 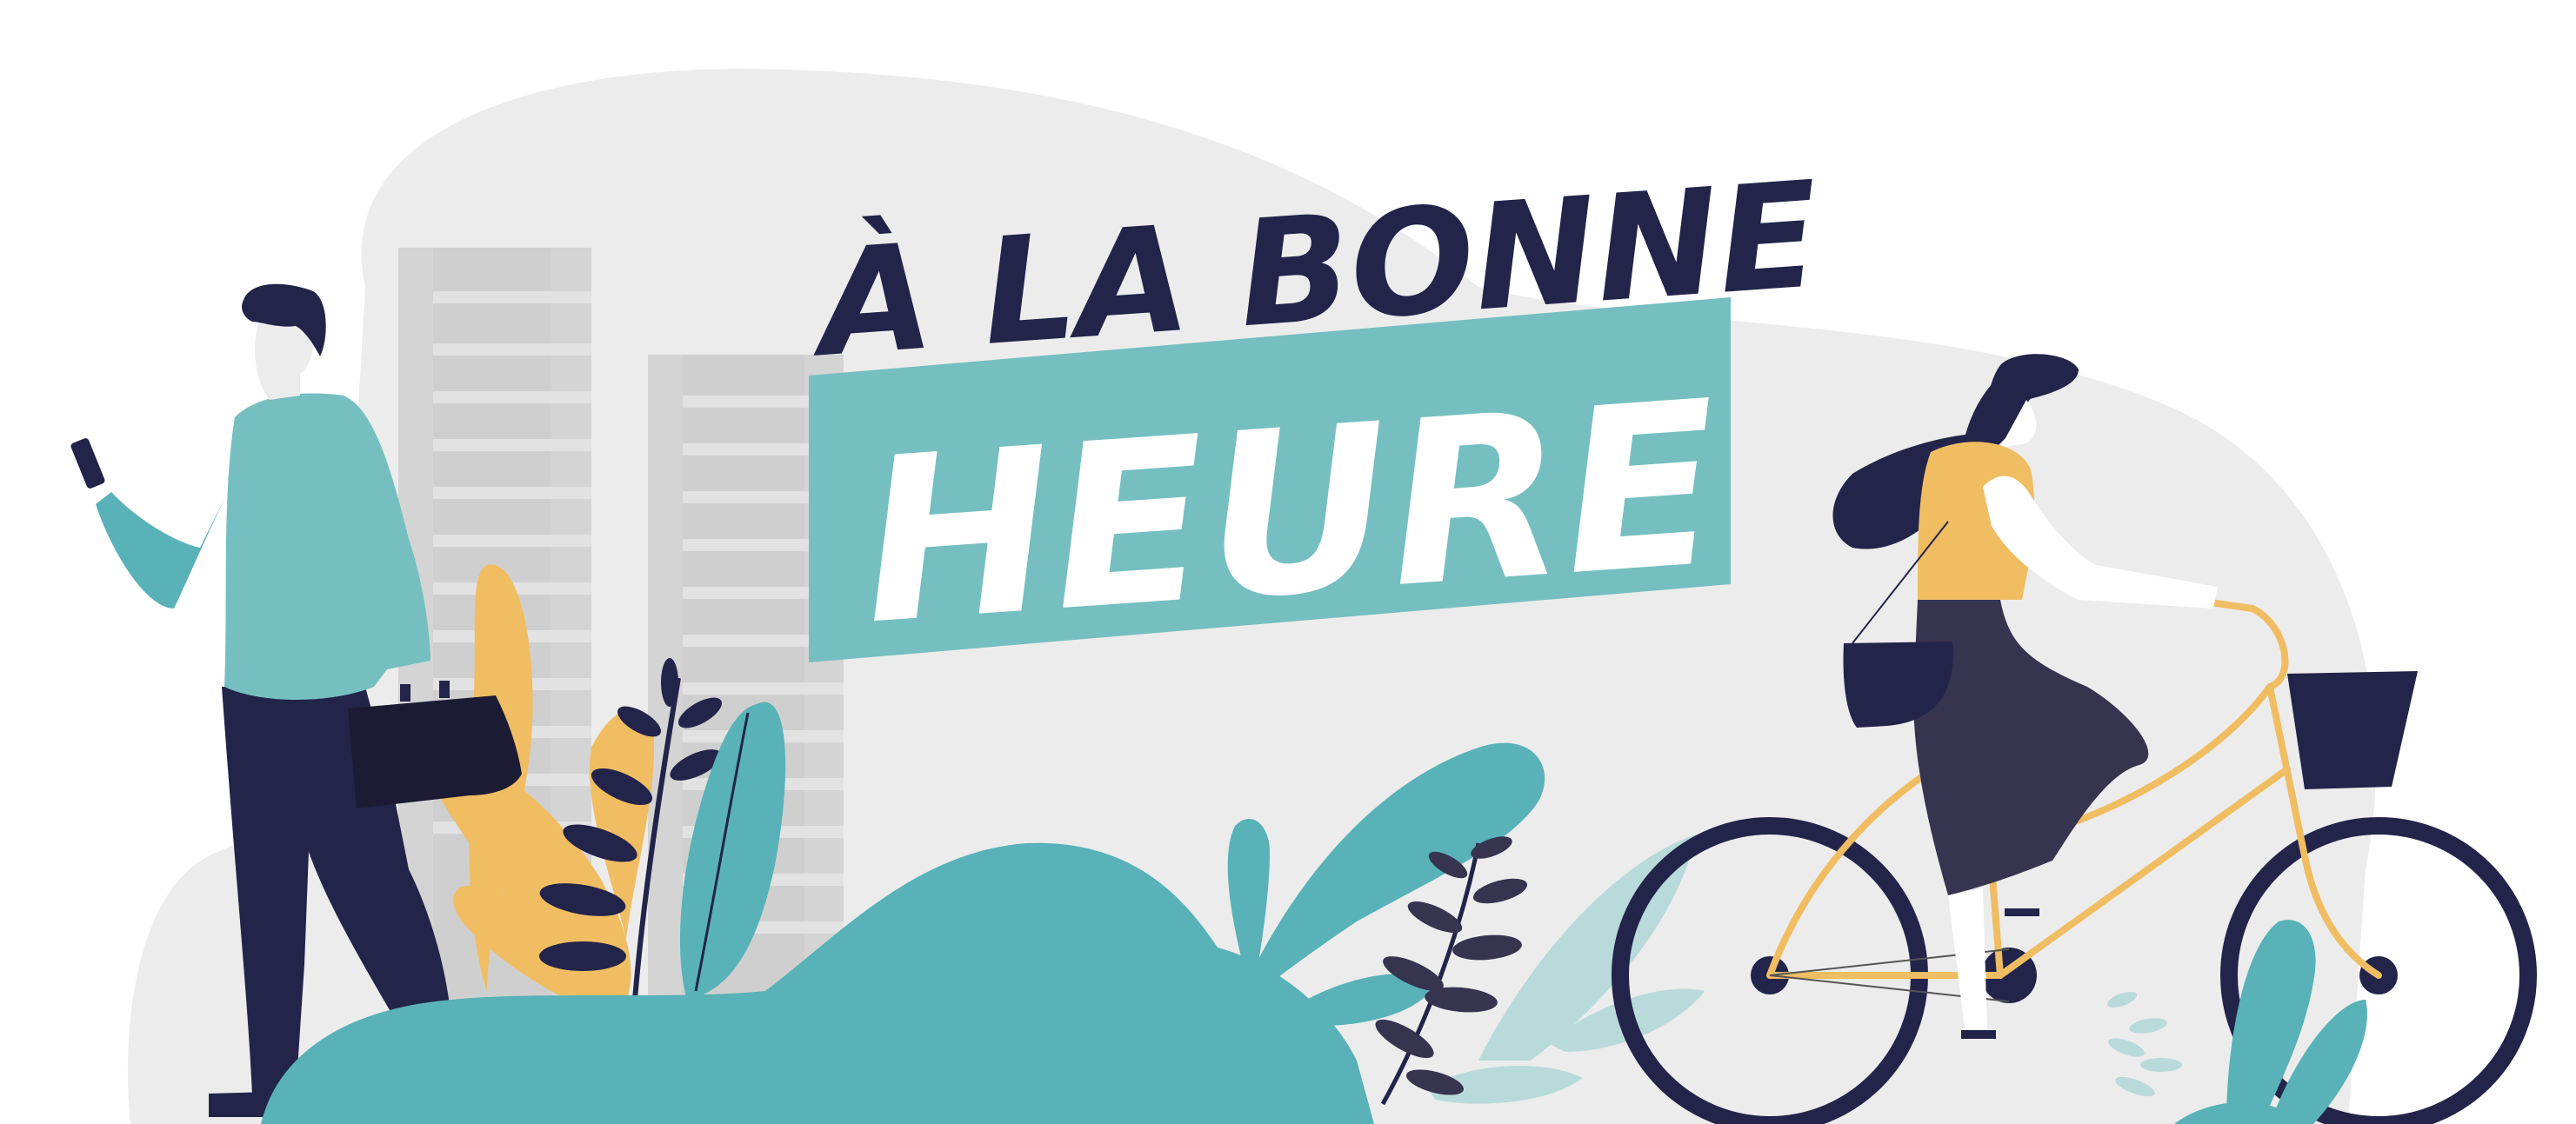 I want to click on bicycle-basket-icon, so click(x=2352, y=730).